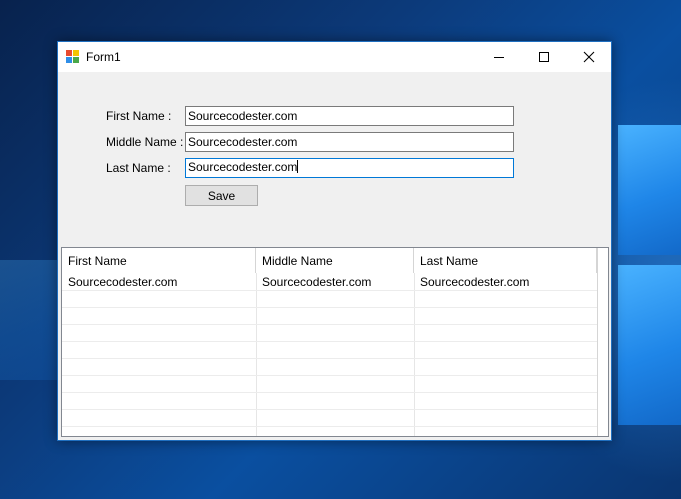 The image size is (681, 499). What do you see at coordinates (334, 57) in the screenshot?
I see `title-bar: Form1` at bounding box center [334, 57].